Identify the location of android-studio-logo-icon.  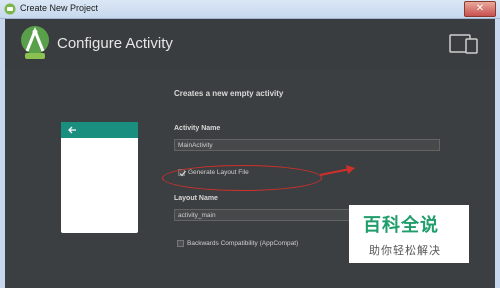
(35, 42).